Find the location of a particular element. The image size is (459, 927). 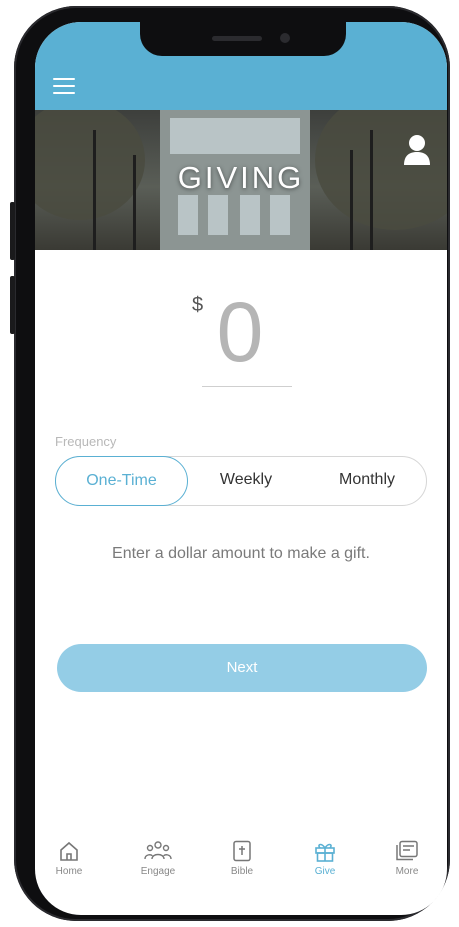

hamburger-menu-icon is located at coordinates (64, 86).